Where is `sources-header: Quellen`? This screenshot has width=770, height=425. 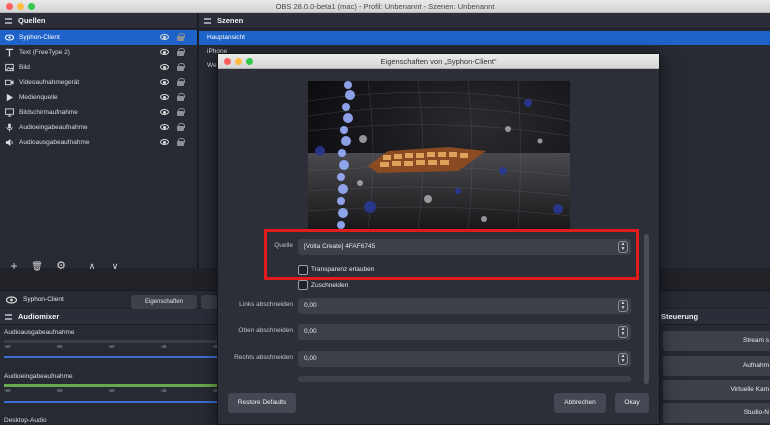 sources-header: Quellen is located at coordinates (98, 21).